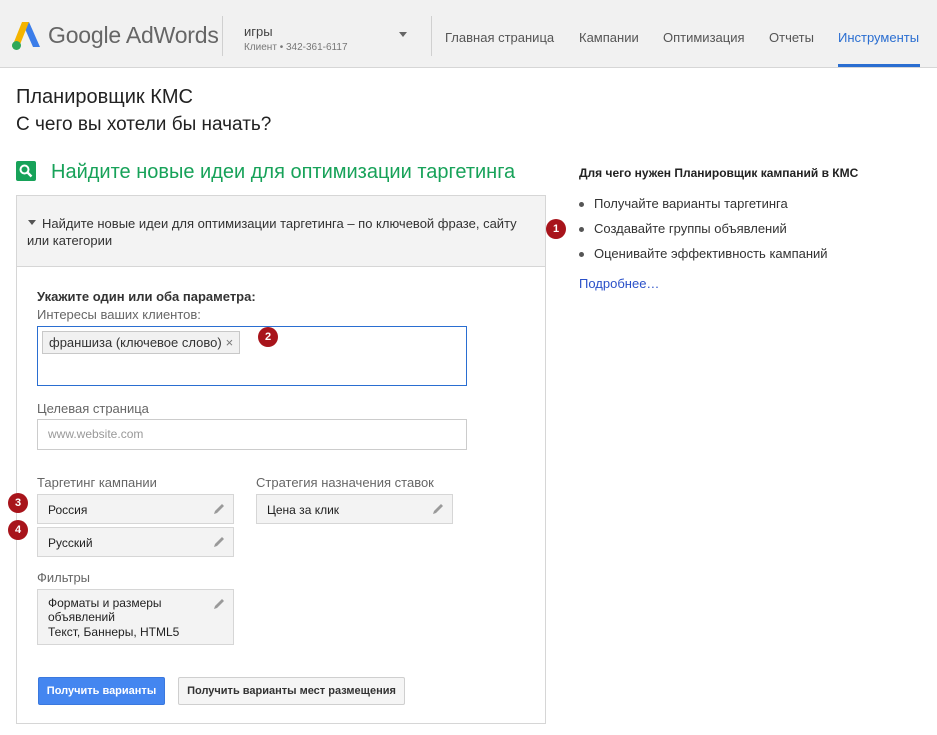 The width and height of the screenshot is (937, 735). What do you see at coordinates (252, 356) in the screenshot?
I see `interests-input: франшиза (ключевое слово) ×` at bounding box center [252, 356].